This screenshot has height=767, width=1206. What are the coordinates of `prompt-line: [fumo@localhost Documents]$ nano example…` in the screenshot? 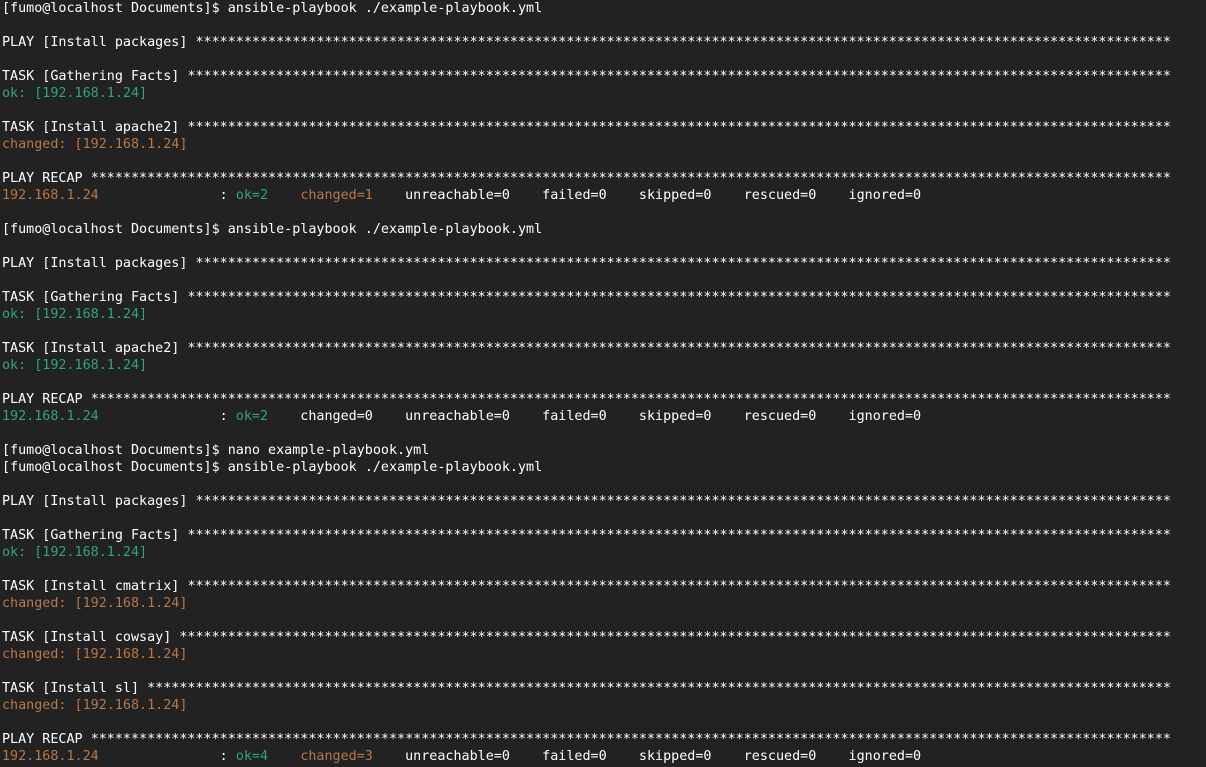 It's located at (604, 450).